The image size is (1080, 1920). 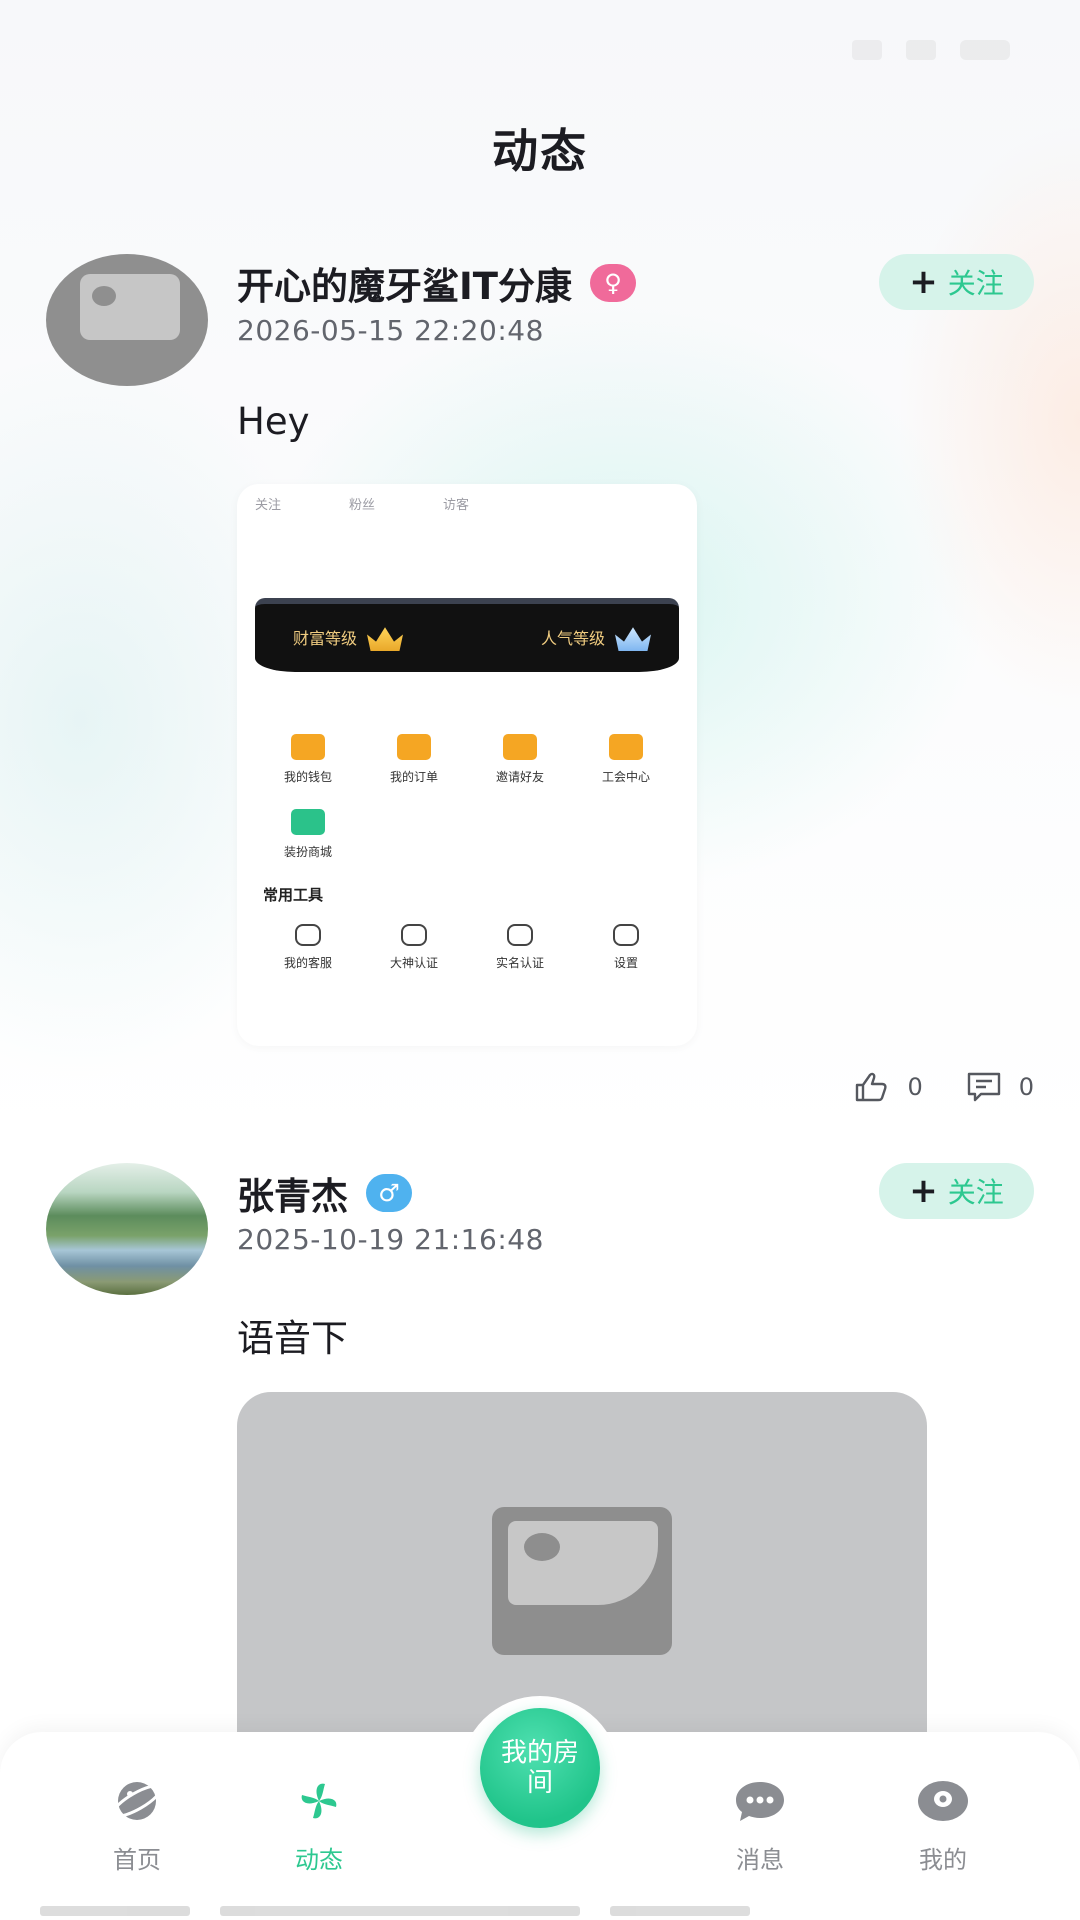 I want to click on screenshot-tools-title: 常用工具, so click(x=293, y=895).